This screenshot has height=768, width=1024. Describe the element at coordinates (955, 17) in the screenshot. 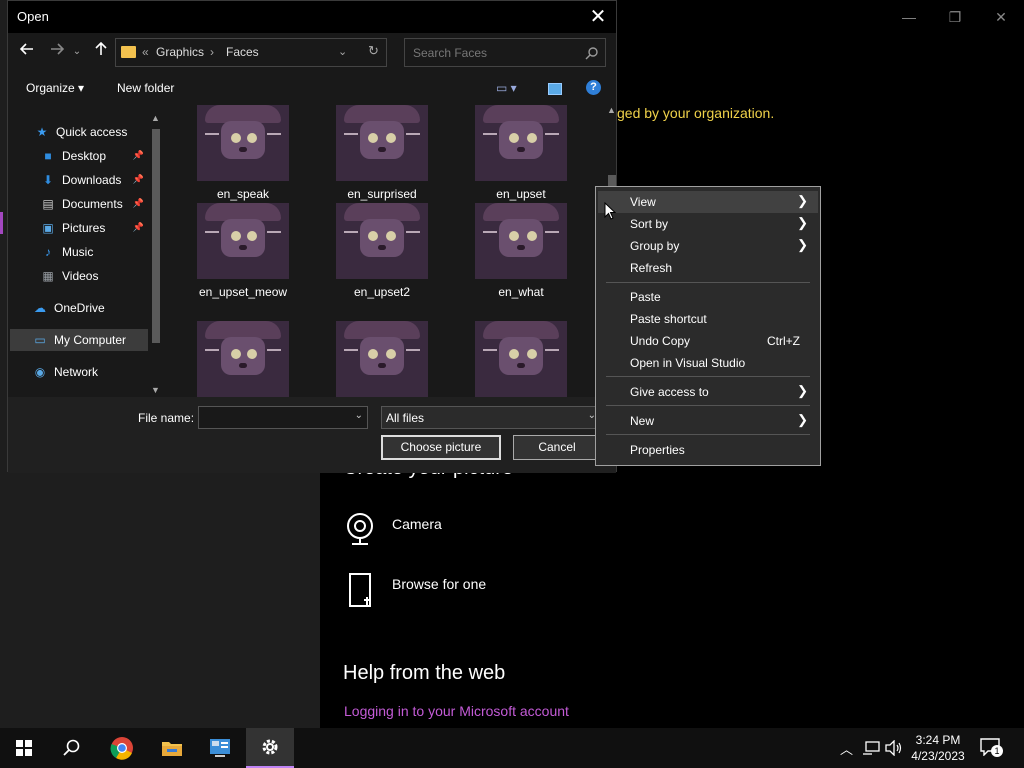

I see `maximize-button: ❐` at that location.